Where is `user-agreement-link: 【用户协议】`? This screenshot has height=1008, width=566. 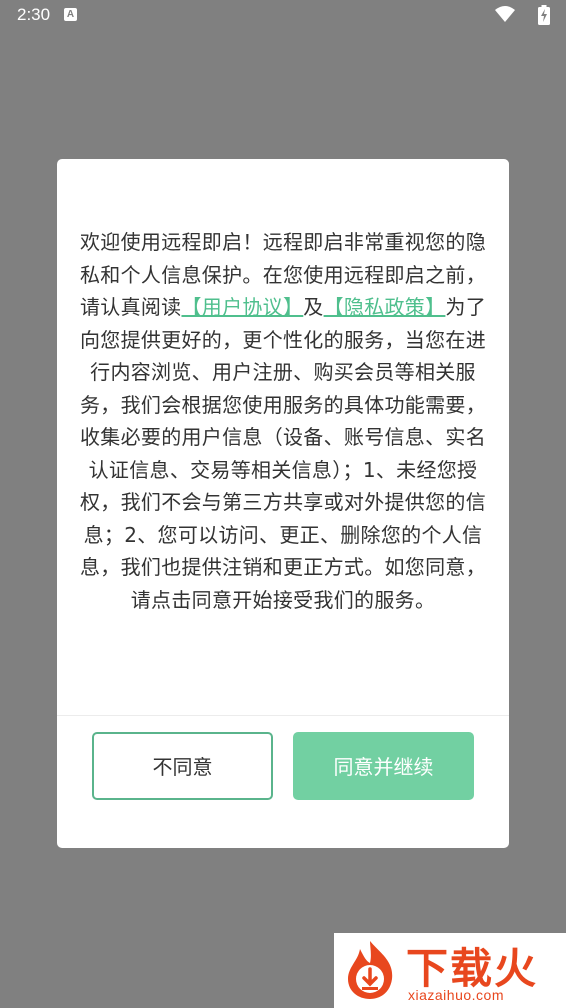 user-agreement-link: 【用户协议】 is located at coordinates (242, 307).